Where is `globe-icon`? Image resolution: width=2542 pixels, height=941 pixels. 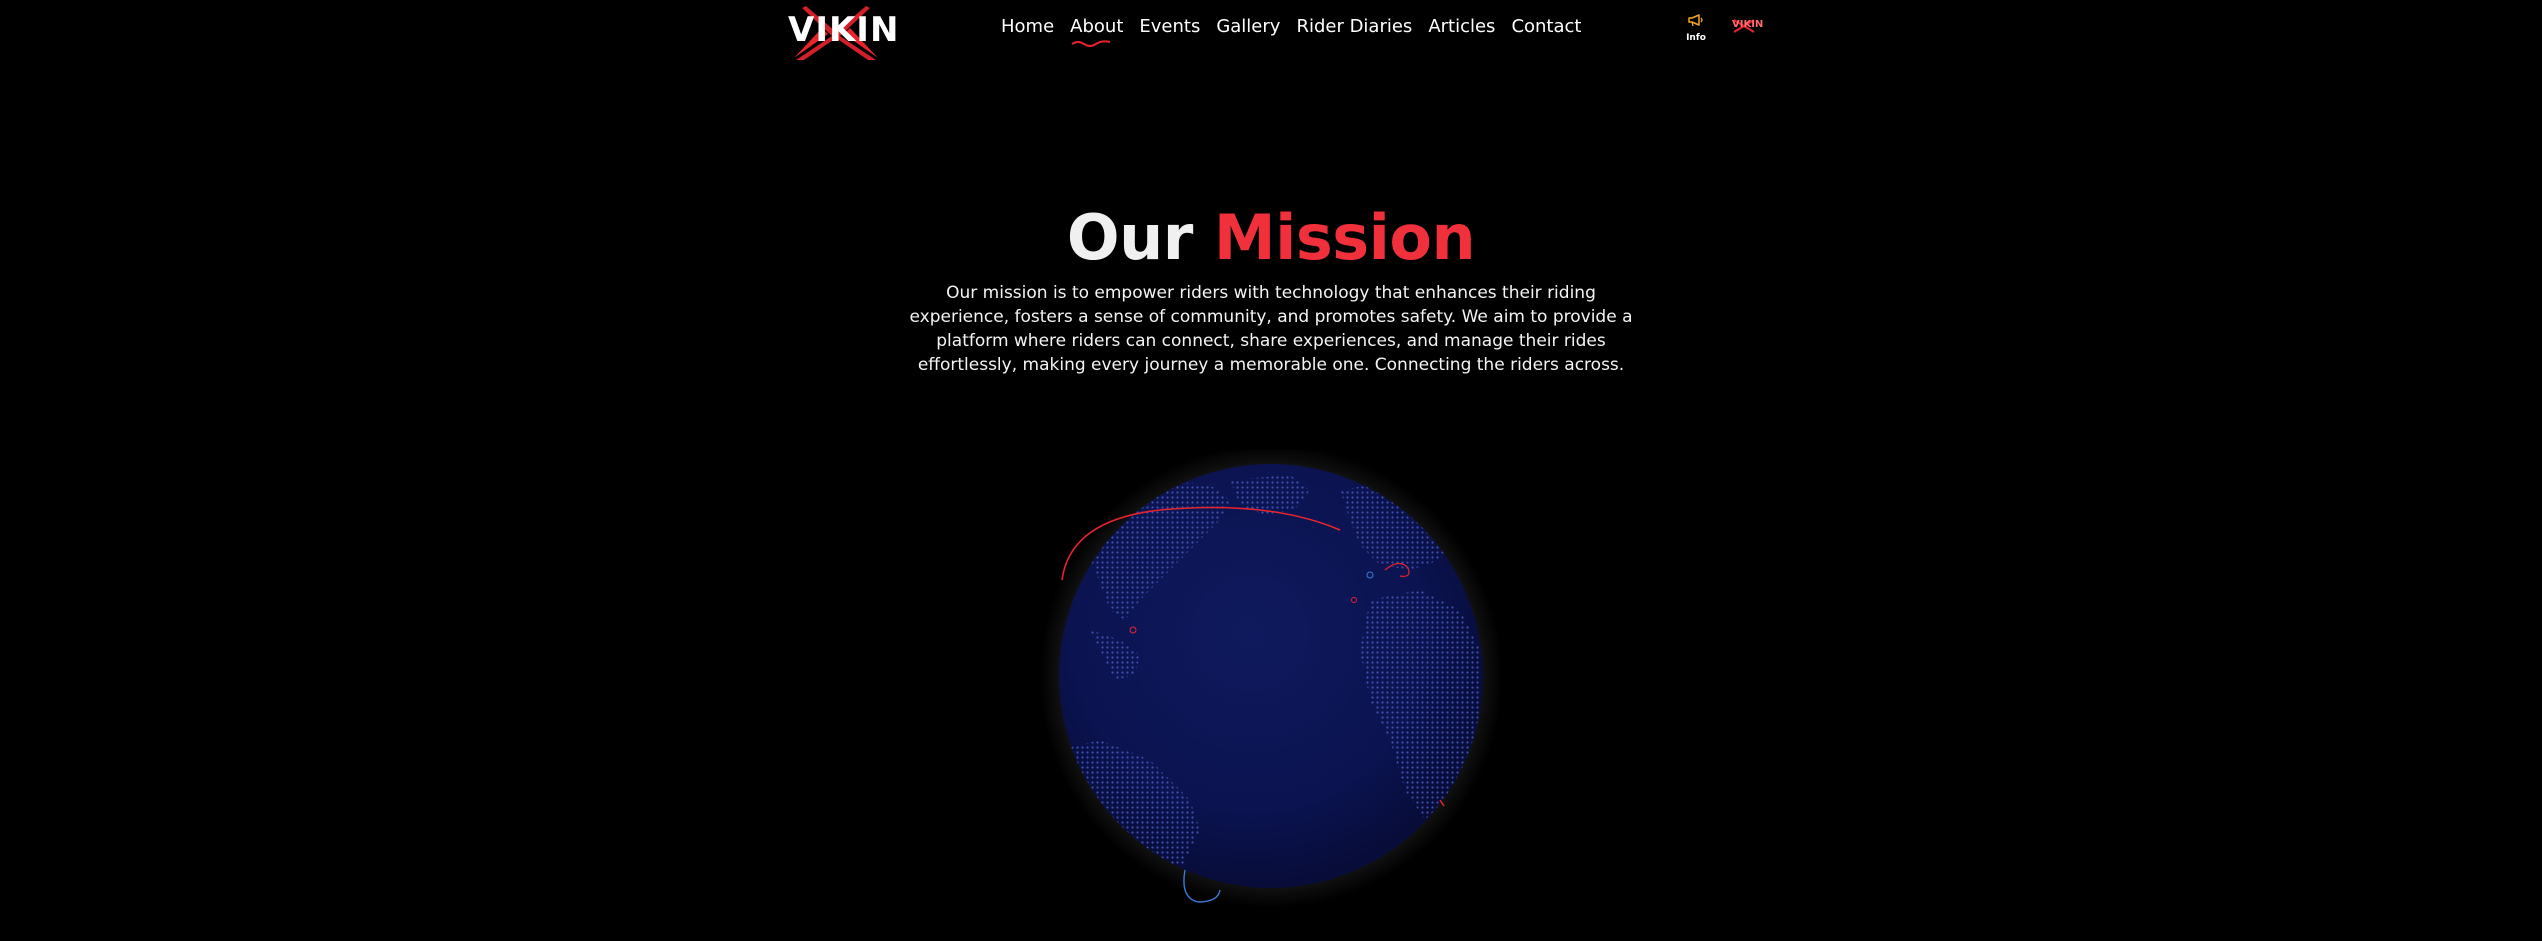 globe-icon is located at coordinates (1271, 677).